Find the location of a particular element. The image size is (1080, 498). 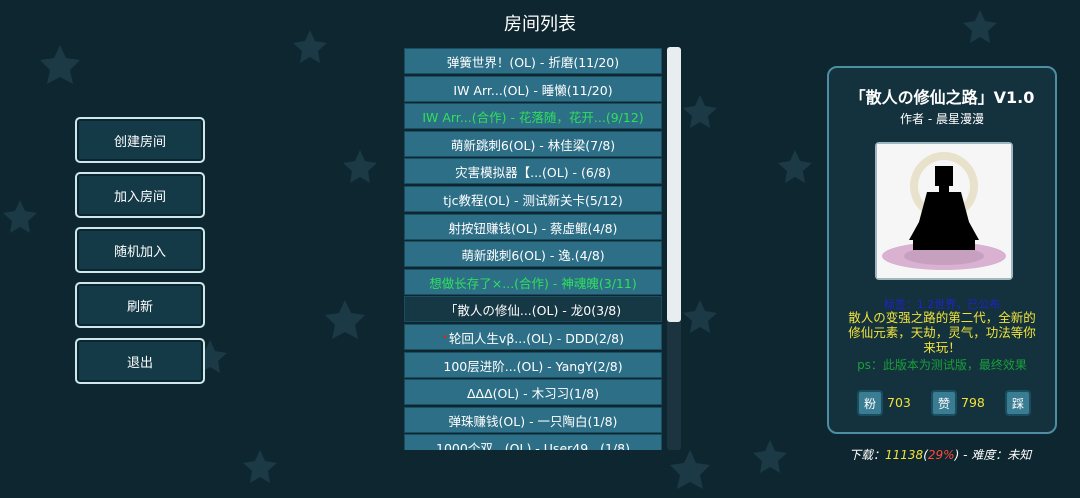

level-author: 作者 - 晨星漫漫 is located at coordinates (942, 119).